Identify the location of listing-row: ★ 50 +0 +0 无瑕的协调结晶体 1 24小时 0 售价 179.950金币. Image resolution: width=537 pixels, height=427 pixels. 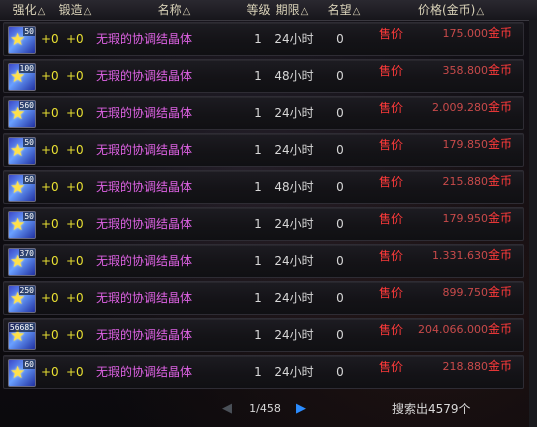
(263, 224).